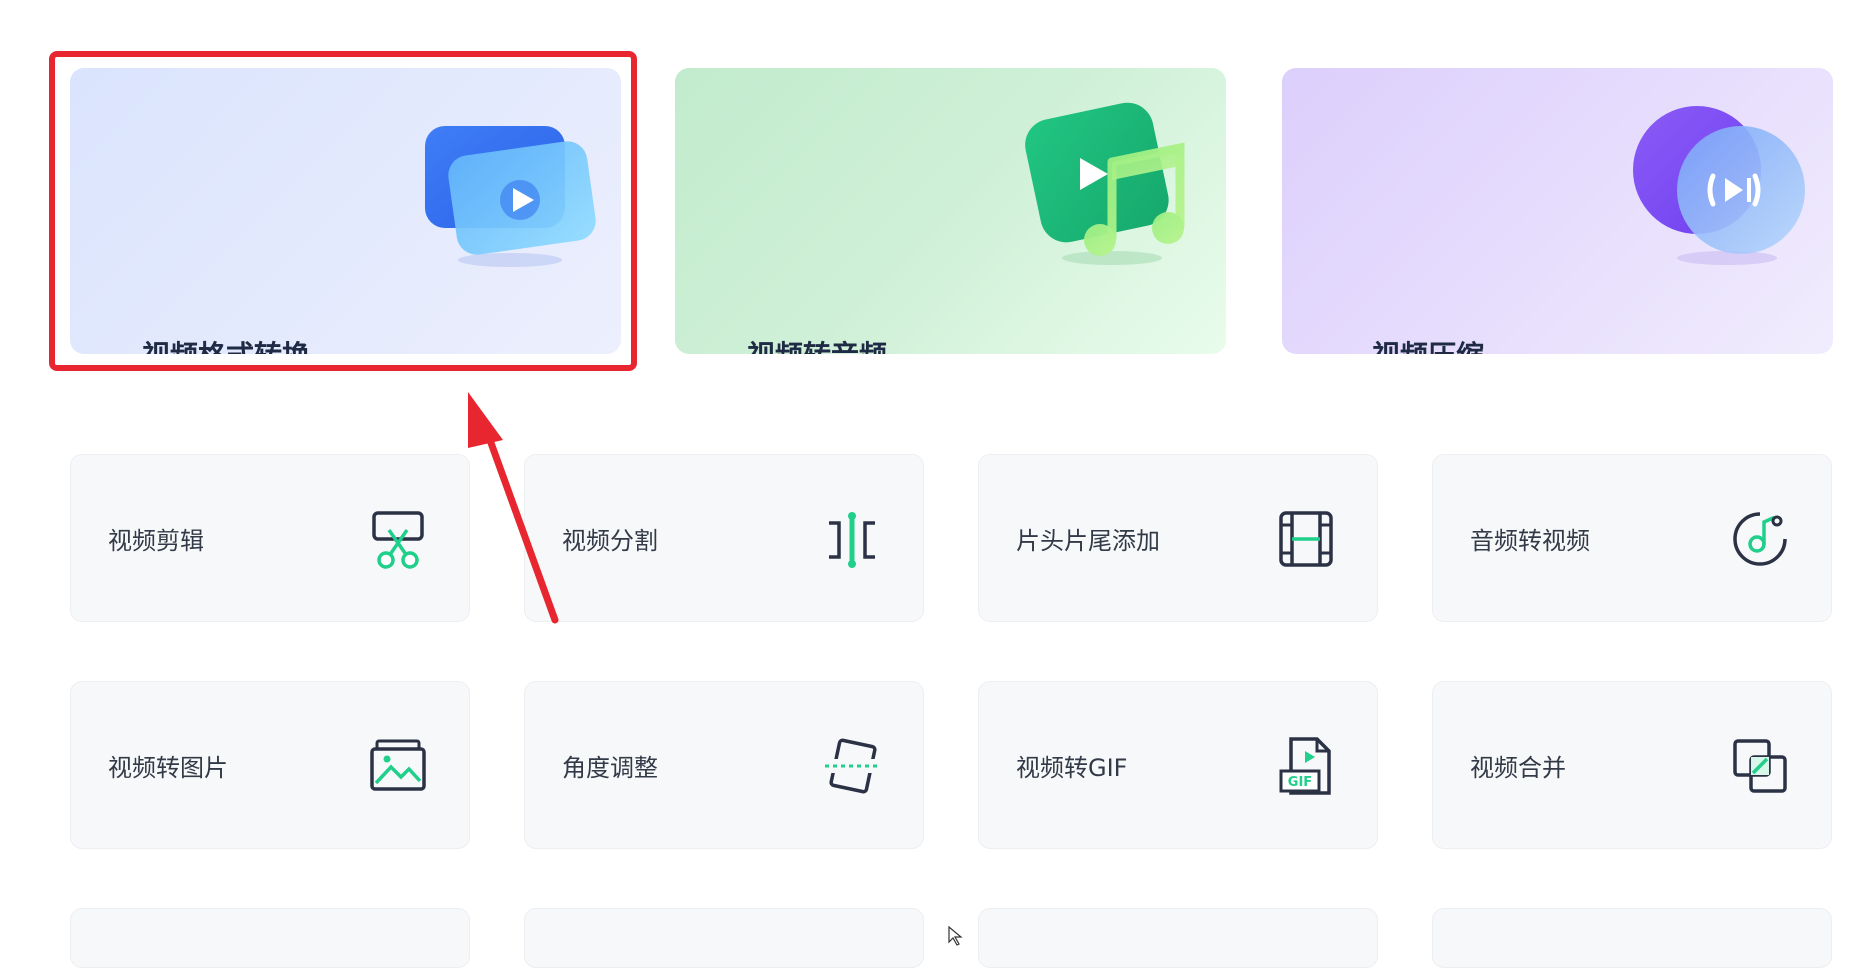 This screenshot has height=968, width=1872. What do you see at coordinates (1632, 765) in the screenshot?
I see `tool-card-video-merge: 视频合并` at bounding box center [1632, 765].